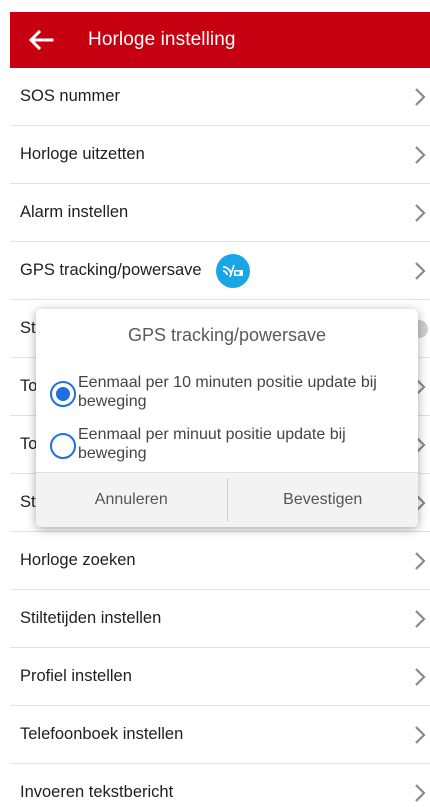 This screenshot has height=807, width=430. Describe the element at coordinates (220, 677) in the screenshot. I see `list-item-profiel: Profiel instellen` at that location.